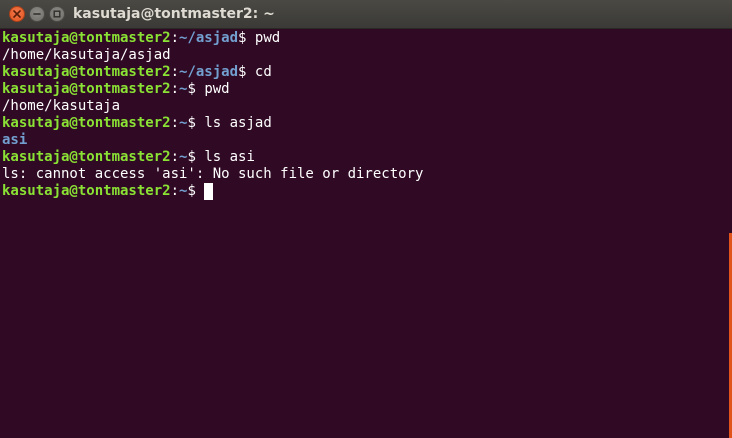 The height and width of the screenshot is (438, 732). I want to click on prompt-line: kasutaja@tontmaster2: ~ $ pwd, so click(362, 89).